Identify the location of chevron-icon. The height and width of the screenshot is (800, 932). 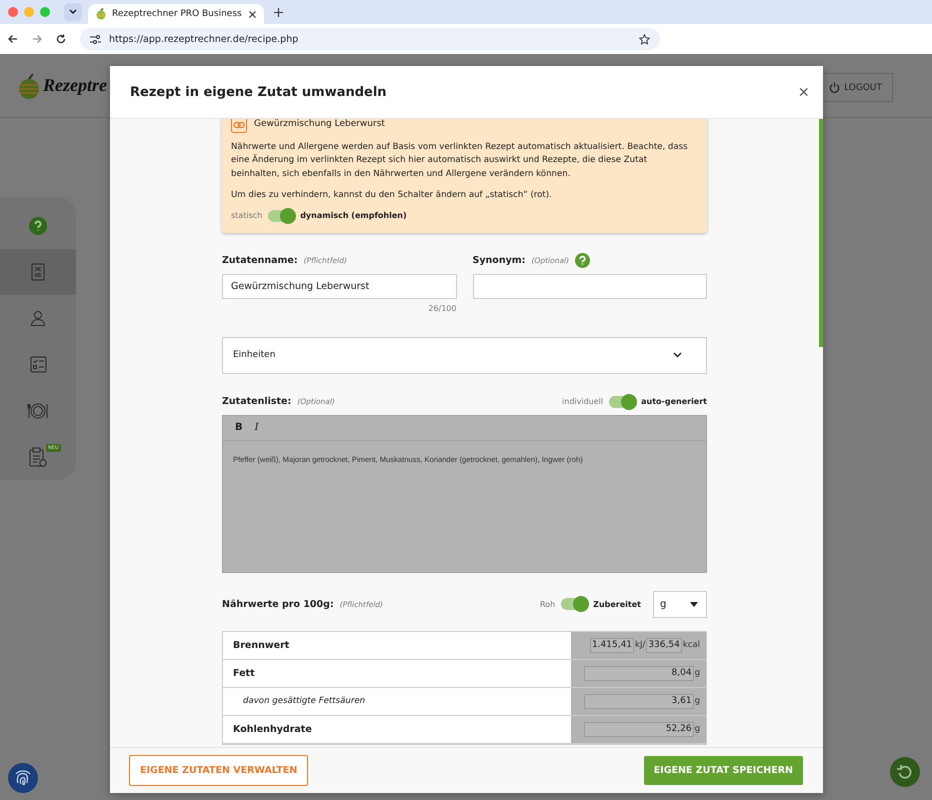
(677, 355).